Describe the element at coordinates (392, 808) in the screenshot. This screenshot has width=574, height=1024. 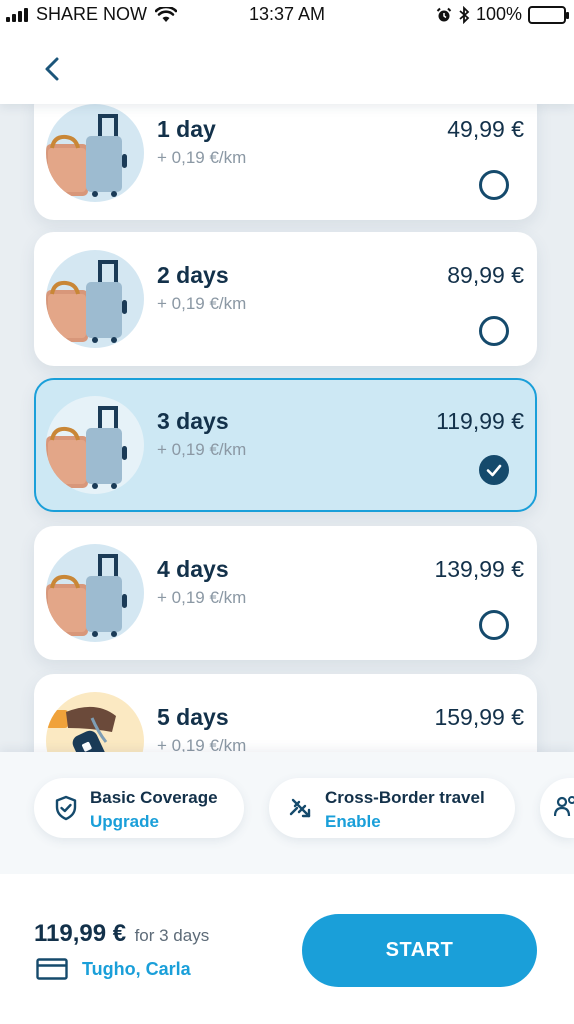
I see `cross-border-chip: Cross-Border travel Enable` at that location.